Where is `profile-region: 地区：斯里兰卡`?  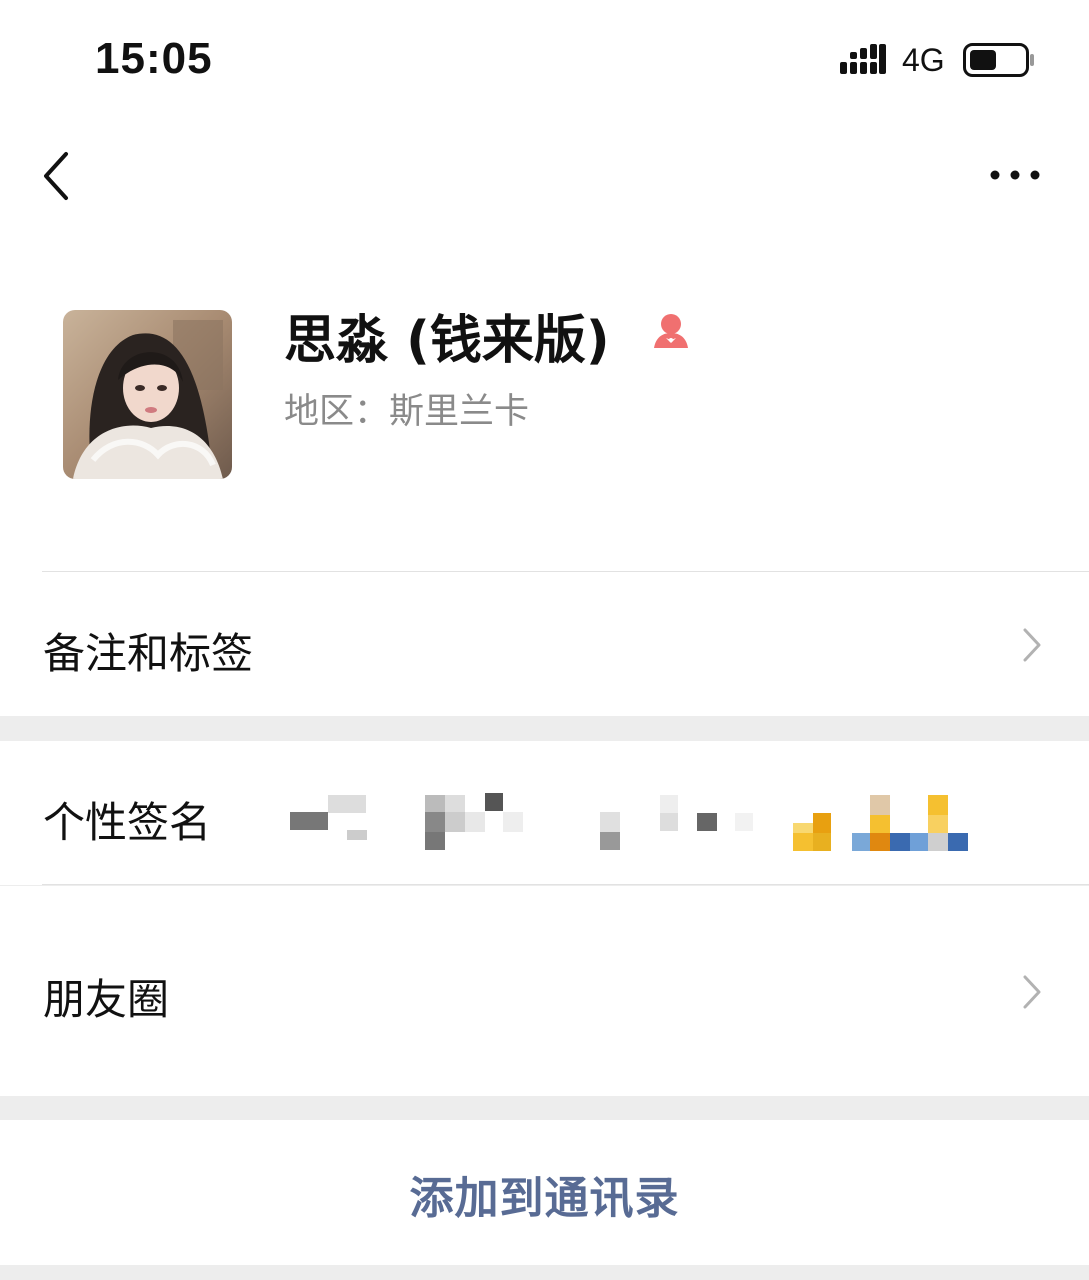 profile-region: 地区：斯里兰卡 is located at coordinates (407, 412).